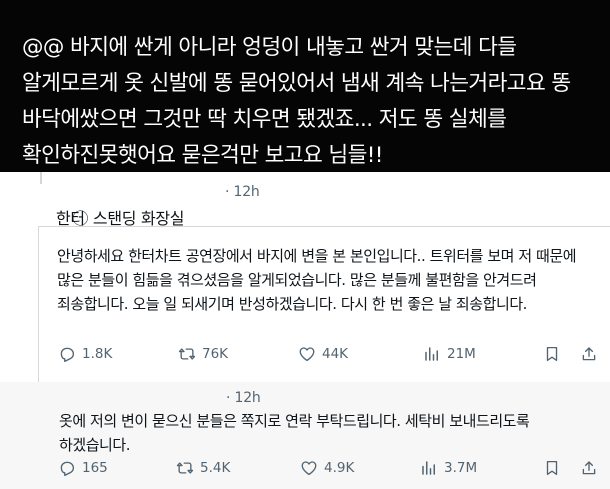 The image size is (610, 489). I want to click on reply-button: 165, so click(83, 468).